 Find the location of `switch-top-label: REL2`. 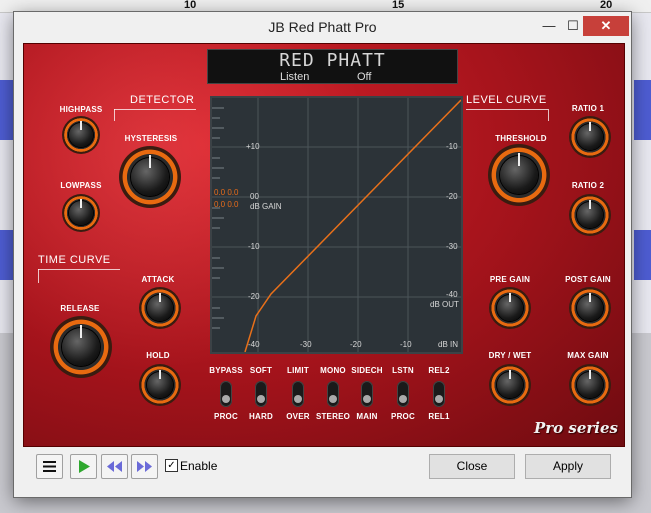

switch-top-label: REL2 is located at coordinates (439, 370).